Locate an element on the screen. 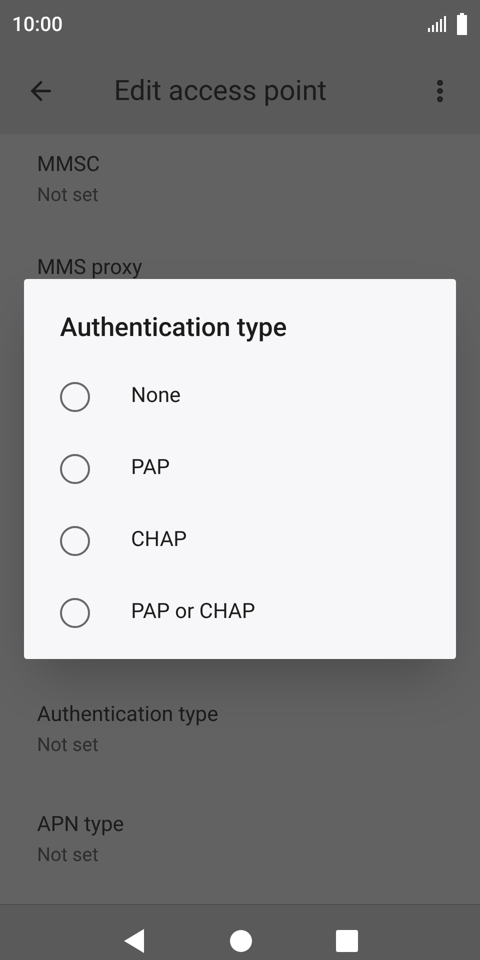 Image resolution: width=480 pixels, height=960 pixels. status-time: 10:00 is located at coordinates (37, 24).